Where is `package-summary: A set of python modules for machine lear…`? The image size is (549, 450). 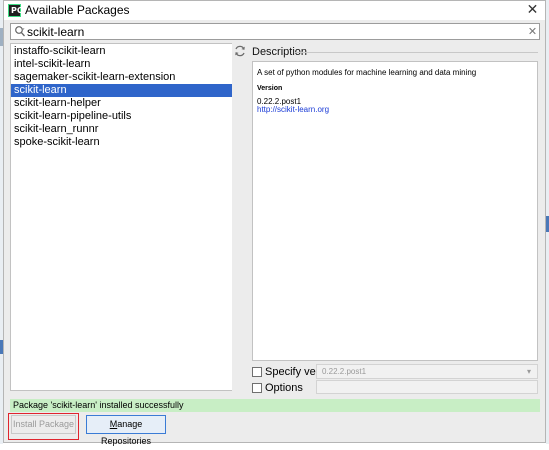
package-summary: A set of python modules for machine lear… is located at coordinates (367, 72).